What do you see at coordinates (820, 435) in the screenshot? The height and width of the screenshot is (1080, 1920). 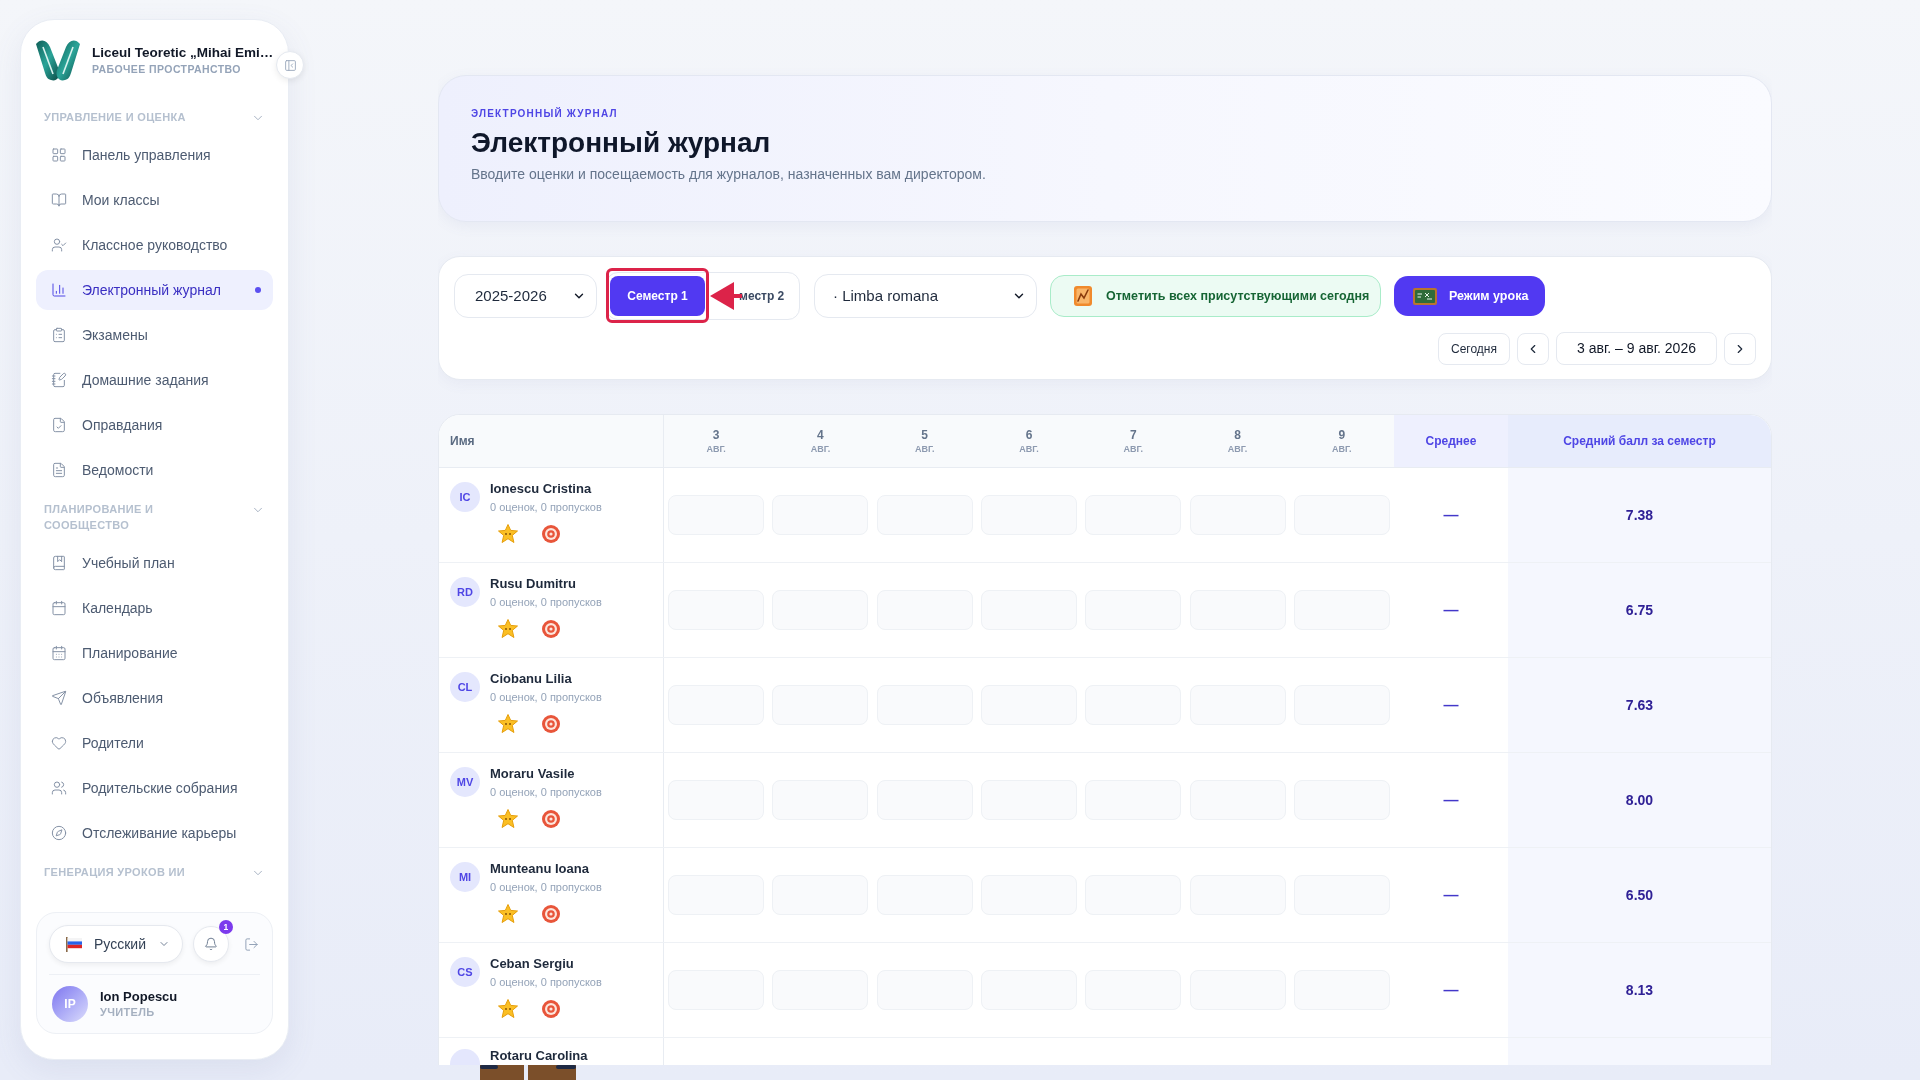 I see `day-number: 4` at bounding box center [820, 435].